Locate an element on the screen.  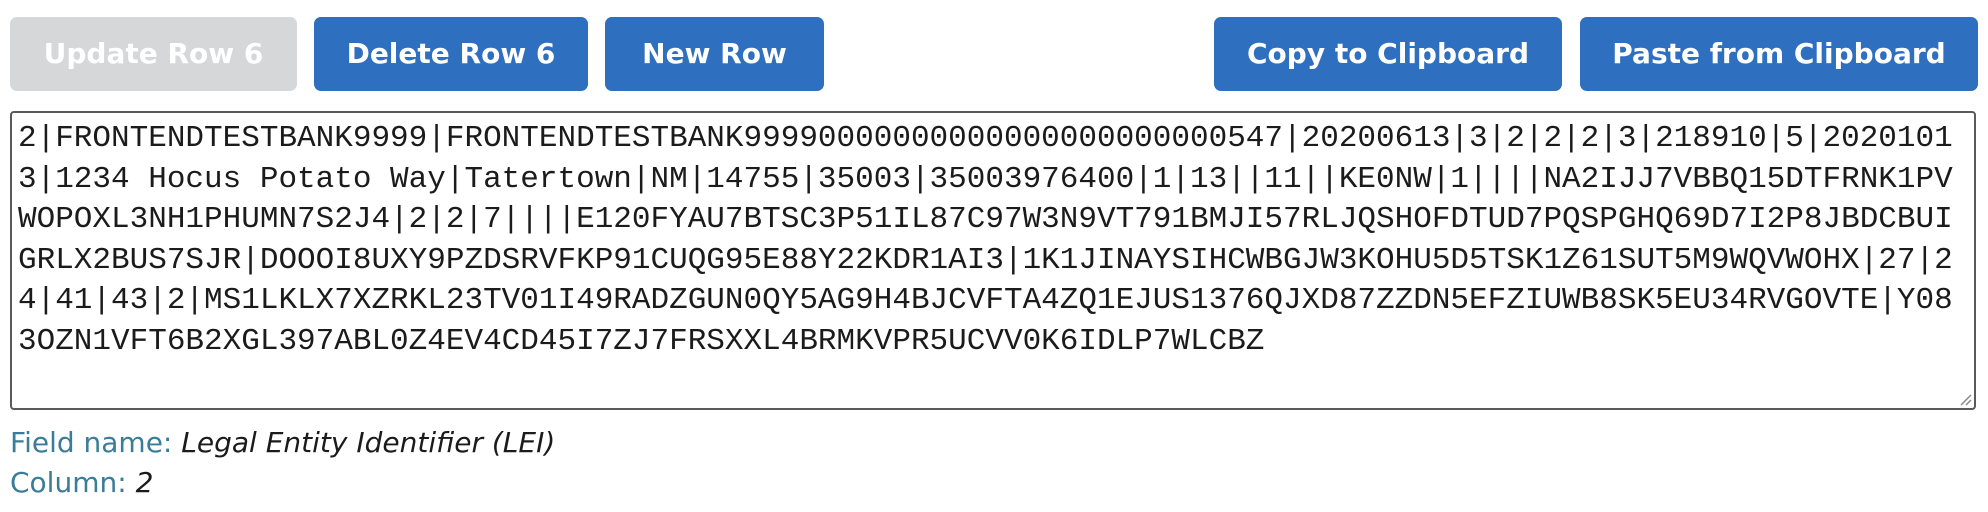
update-row-button: Update Row 6 is located at coordinates (153, 54).